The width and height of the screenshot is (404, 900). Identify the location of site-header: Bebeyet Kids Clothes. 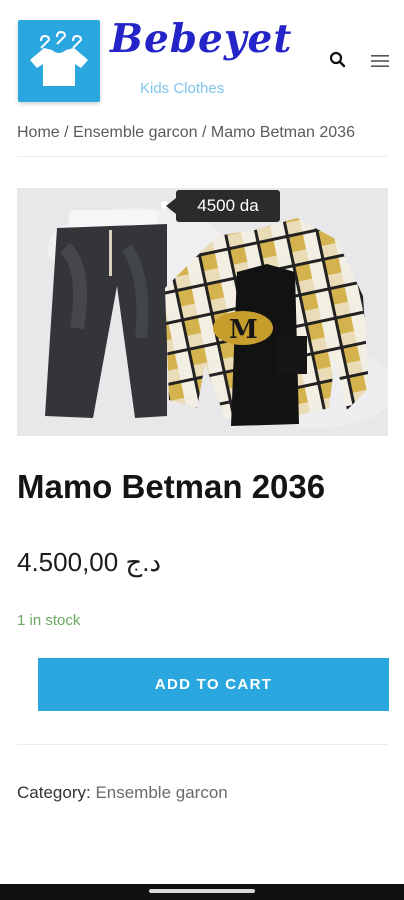
(202, 55).